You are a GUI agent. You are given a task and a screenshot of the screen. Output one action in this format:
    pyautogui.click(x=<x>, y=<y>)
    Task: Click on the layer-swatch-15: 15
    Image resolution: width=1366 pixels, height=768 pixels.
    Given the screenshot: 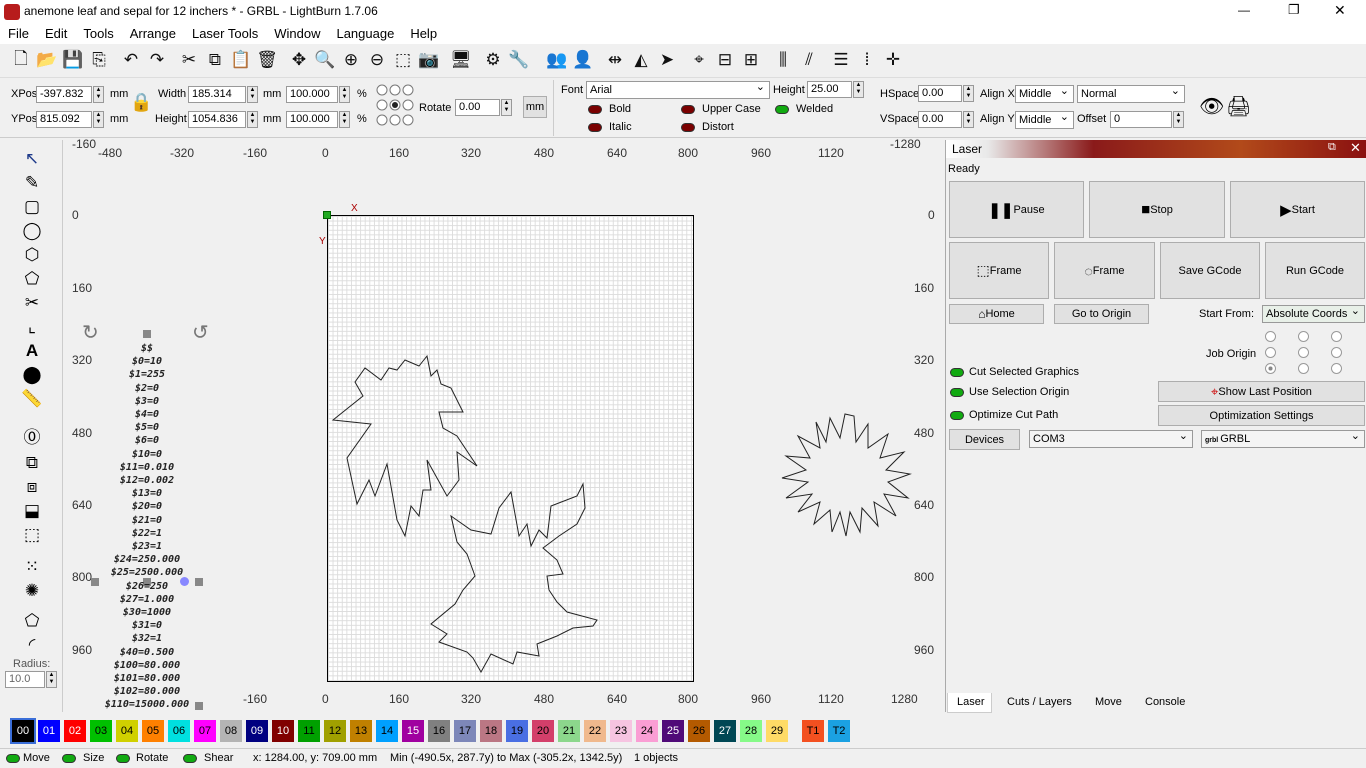 What is the action you would take?
    pyautogui.click(x=413, y=731)
    